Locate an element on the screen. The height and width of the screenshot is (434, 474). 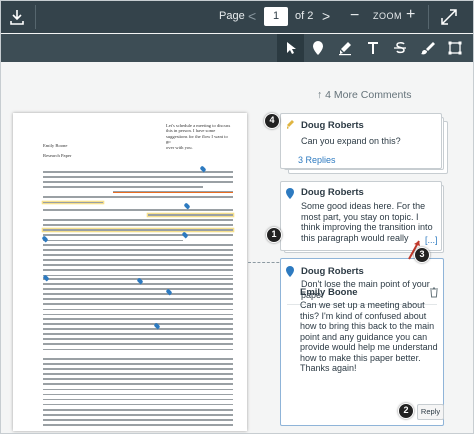
note-line: suggestions for the flow I want to go is located at coordinates (197, 139).